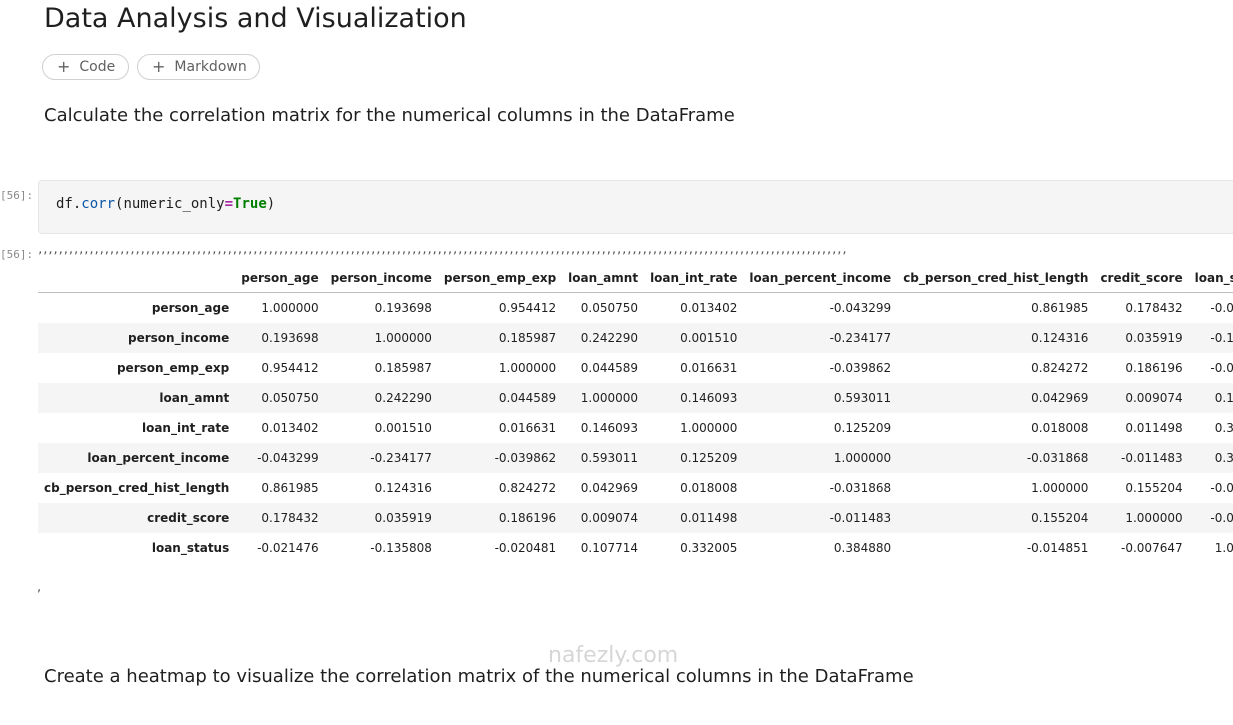  Describe the element at coordinates (1210, 278) in the screenshot. I see `column-header: loan_status` at that location.